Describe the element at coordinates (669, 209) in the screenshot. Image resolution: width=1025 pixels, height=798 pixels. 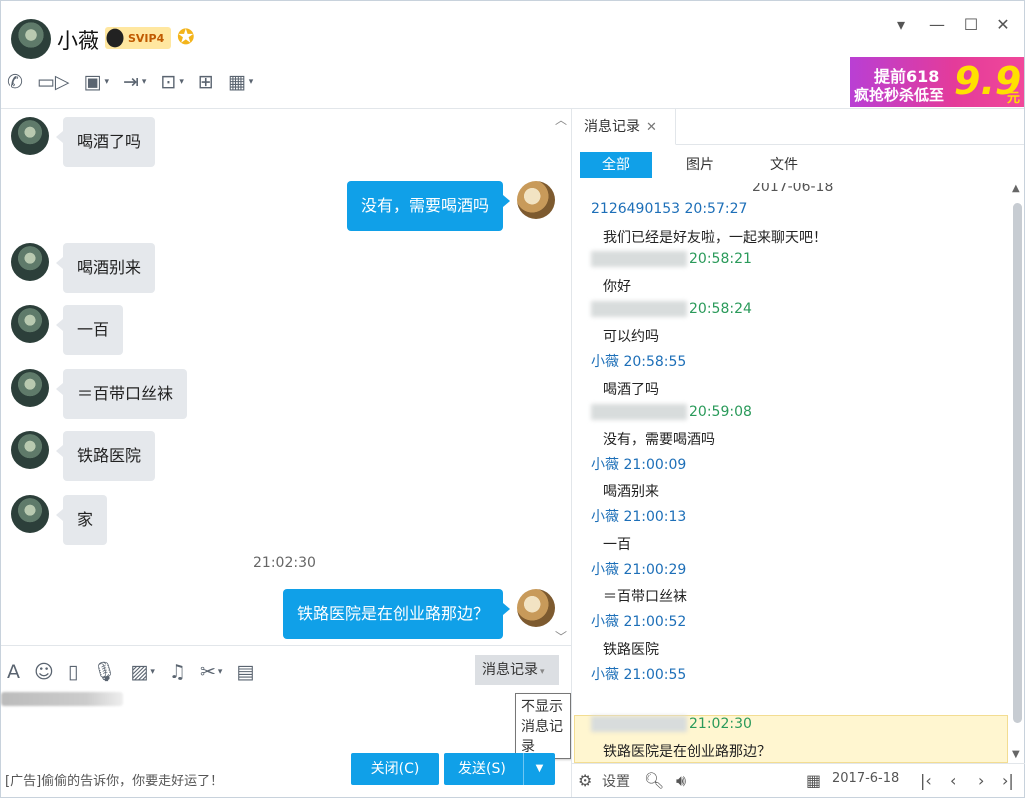
I see `history-entry-time: 2126490153 20:57:27` at that location.